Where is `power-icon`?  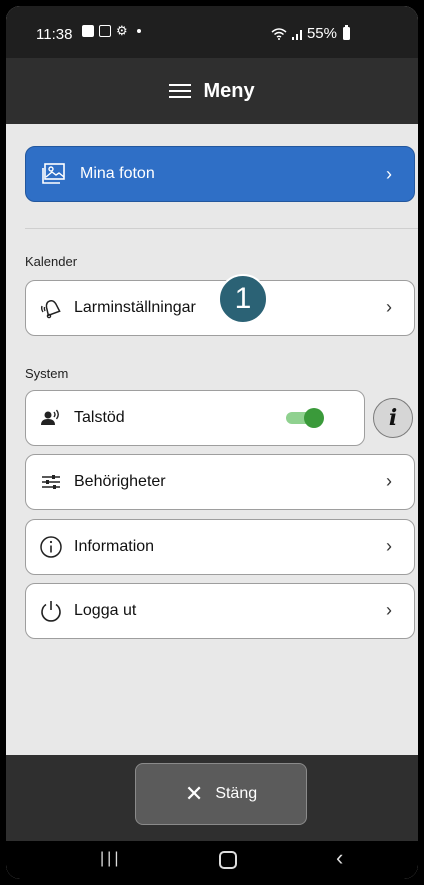 power-icon is located at coordinates (51, 611).